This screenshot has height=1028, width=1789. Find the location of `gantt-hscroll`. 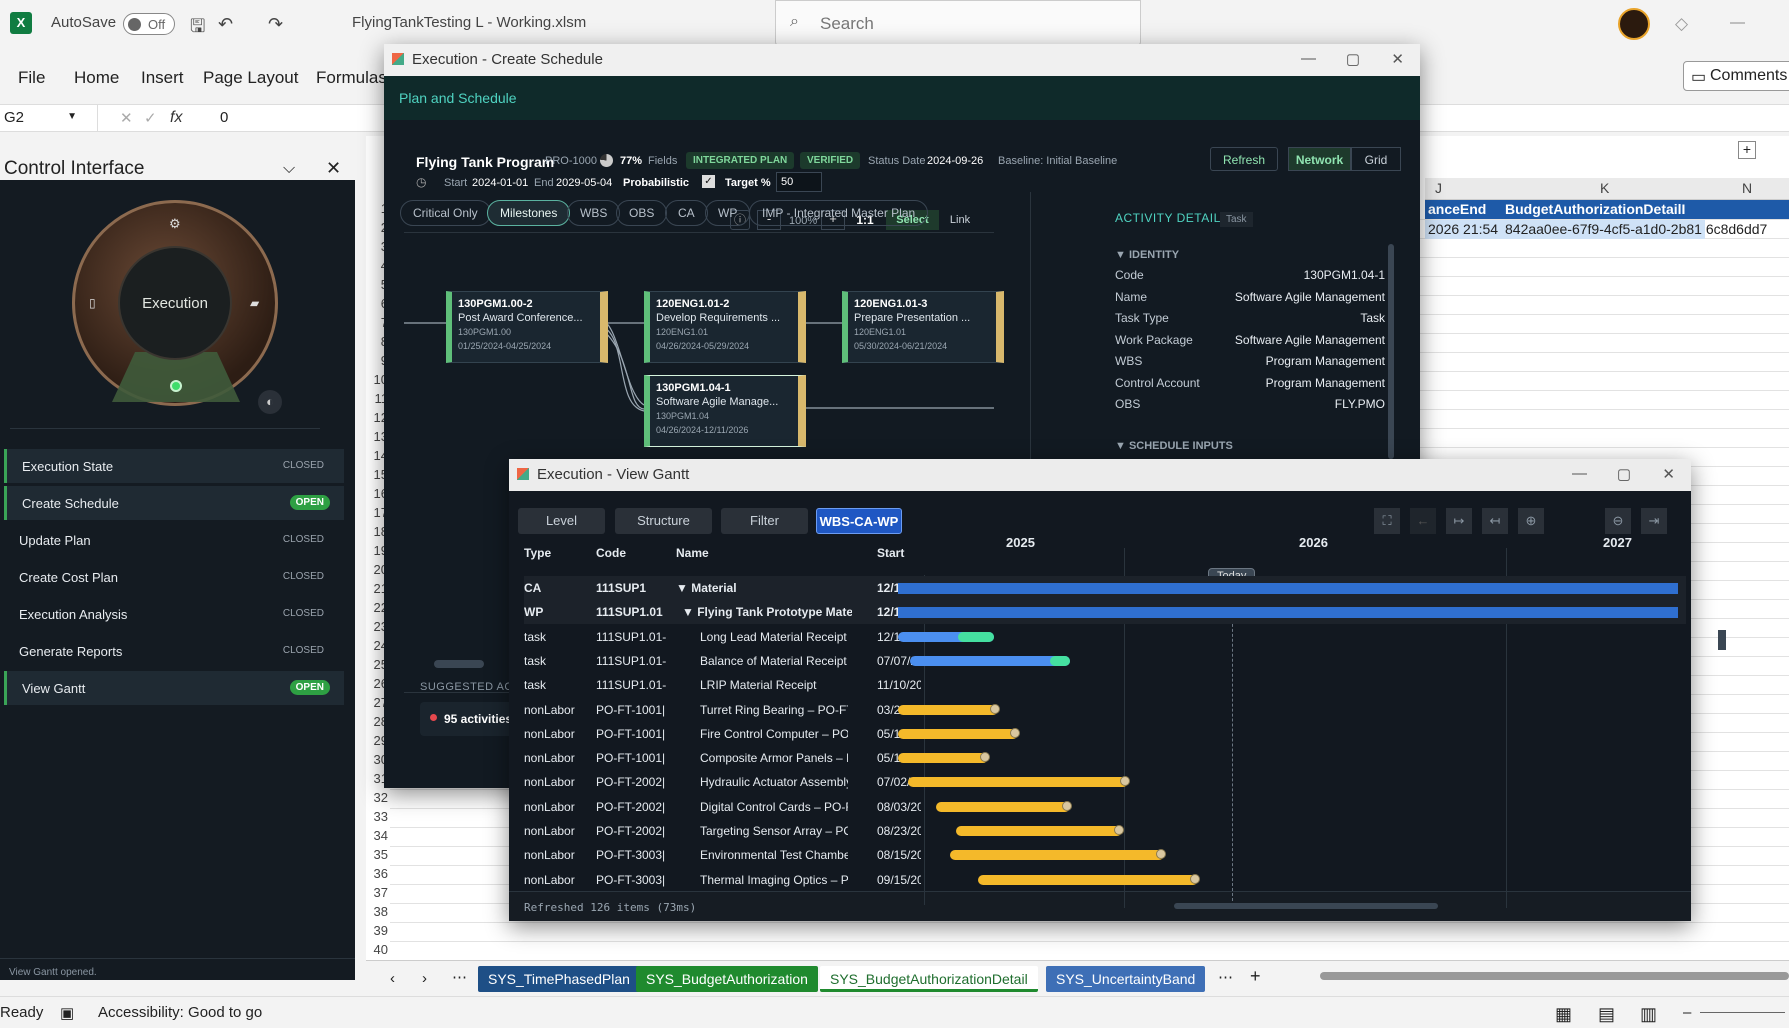

gantt-hscroll is located at coordinates (1306, 906).